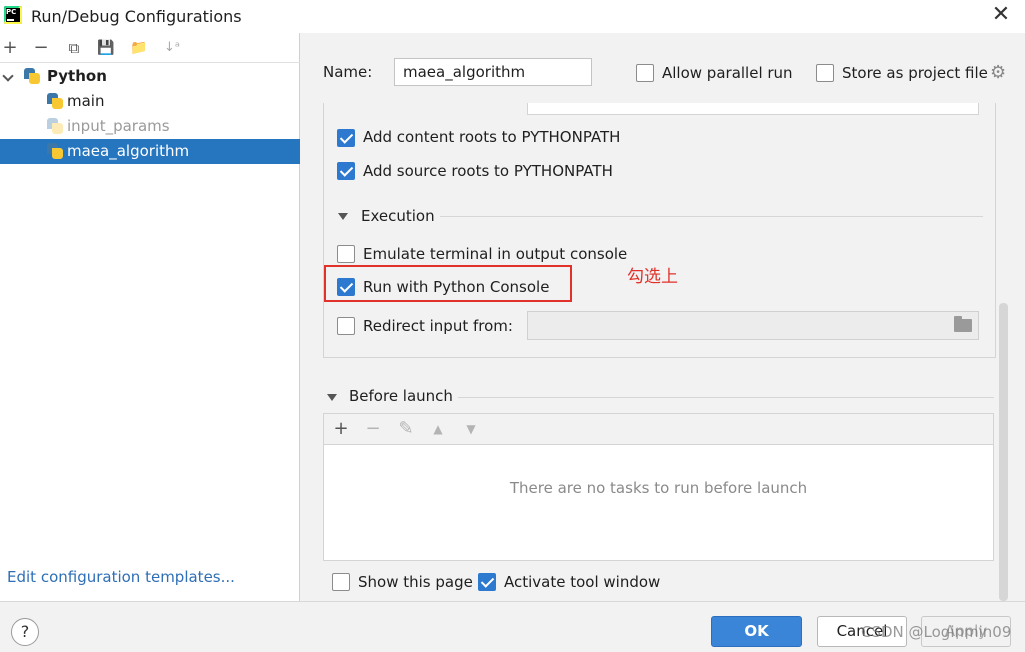 This screenshot has width=1025, height=652. What do you see at coordinates (456, 287) in the screenshot?
I see `run-python-console-label: Run with Python Console` at bounding box center [456, 287].